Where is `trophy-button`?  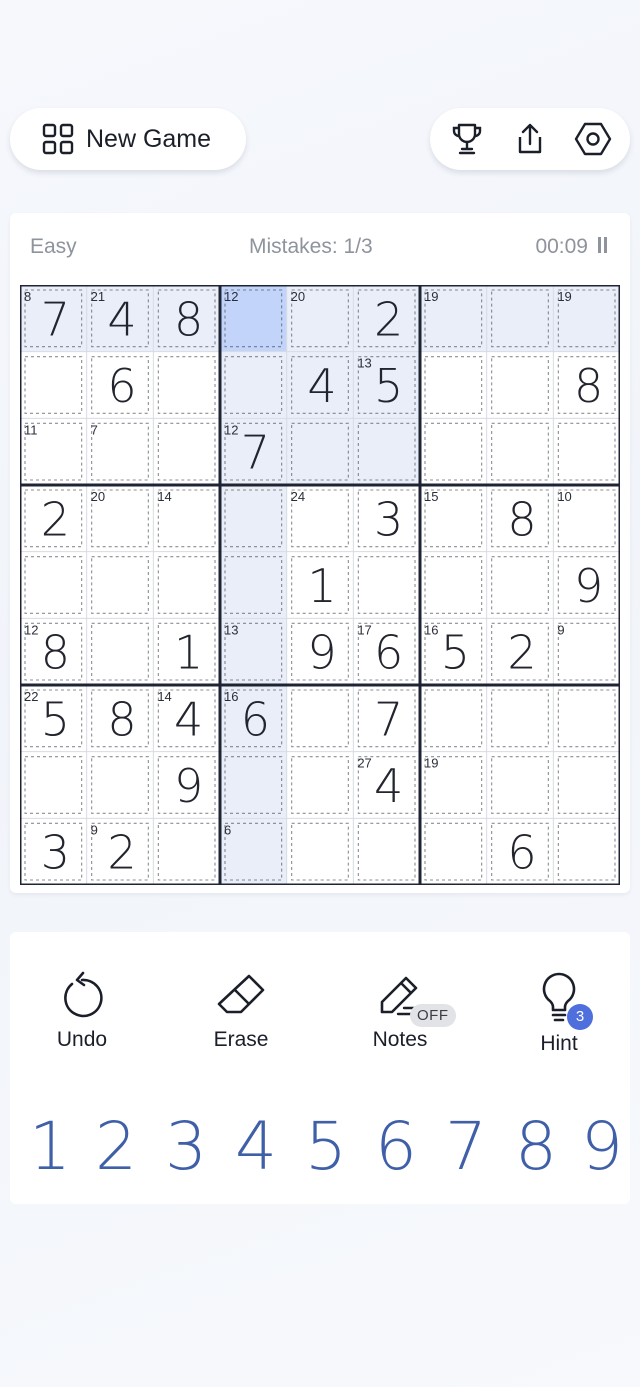 trophy-button is located at coordinates (467, 139).